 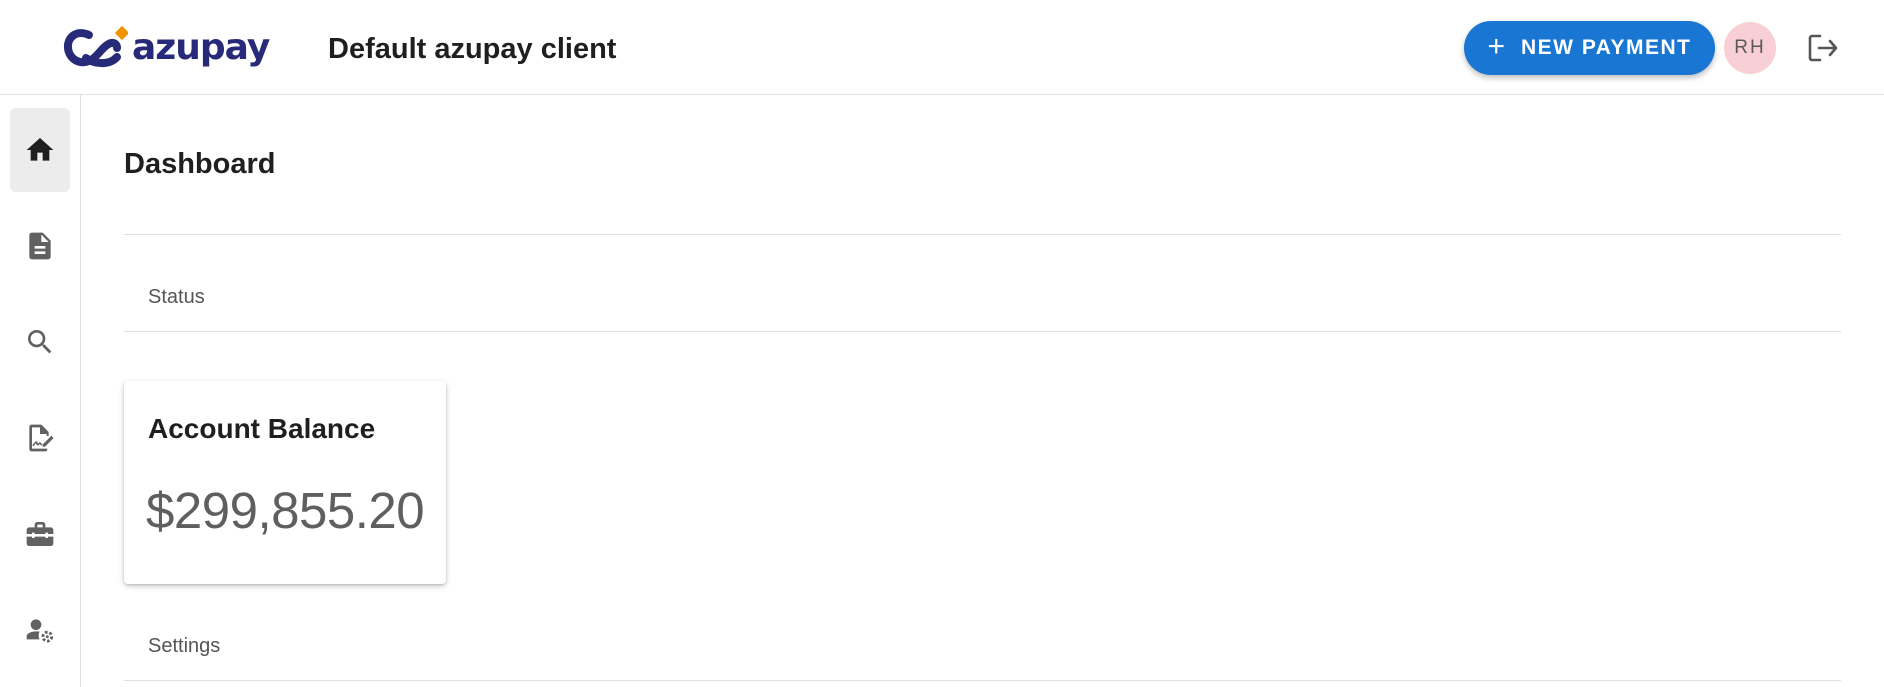 I want to click on status-divider, so click(x=982, y=331).